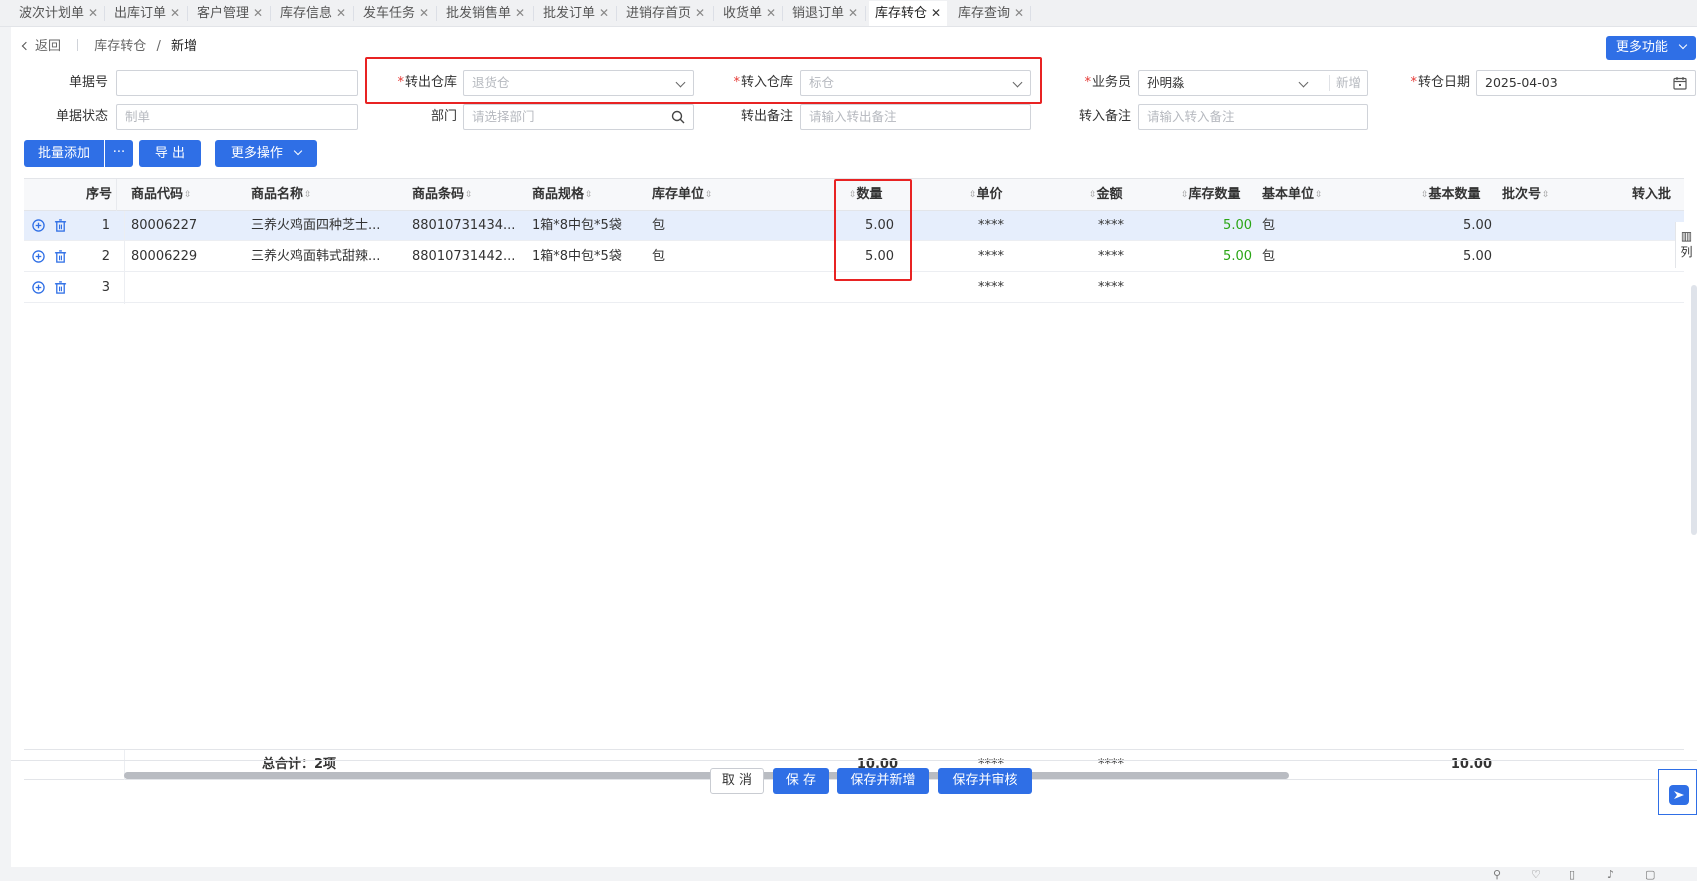  Describe the element at coordinates (682, 195) in the screenshot. I see `col-unit: 库存单位⇳` at that location.